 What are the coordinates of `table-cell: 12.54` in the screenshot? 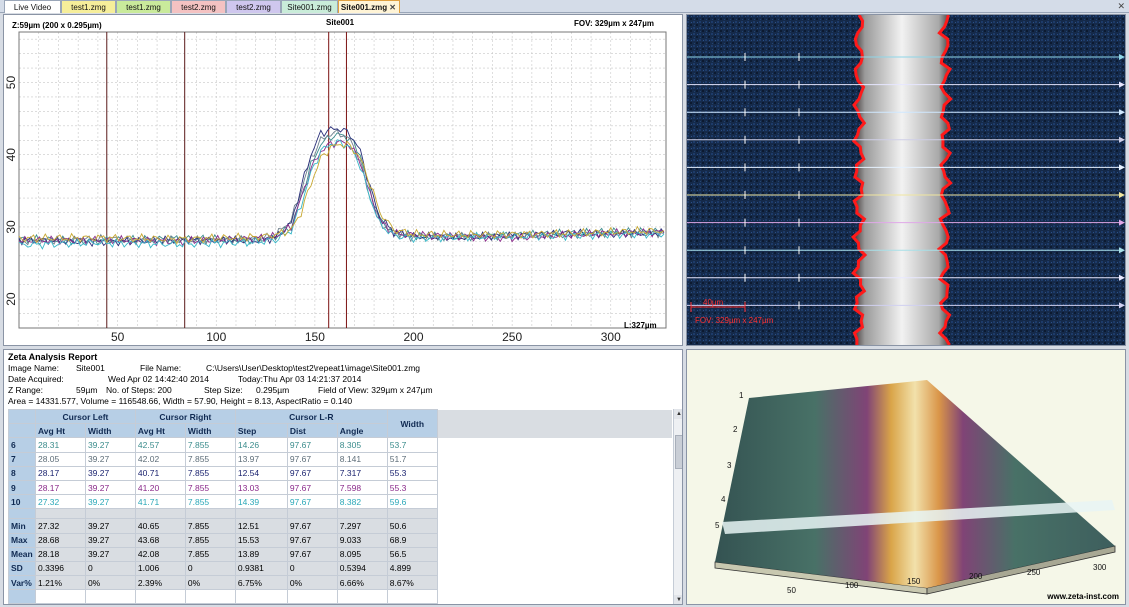 It's located at (261, 473).